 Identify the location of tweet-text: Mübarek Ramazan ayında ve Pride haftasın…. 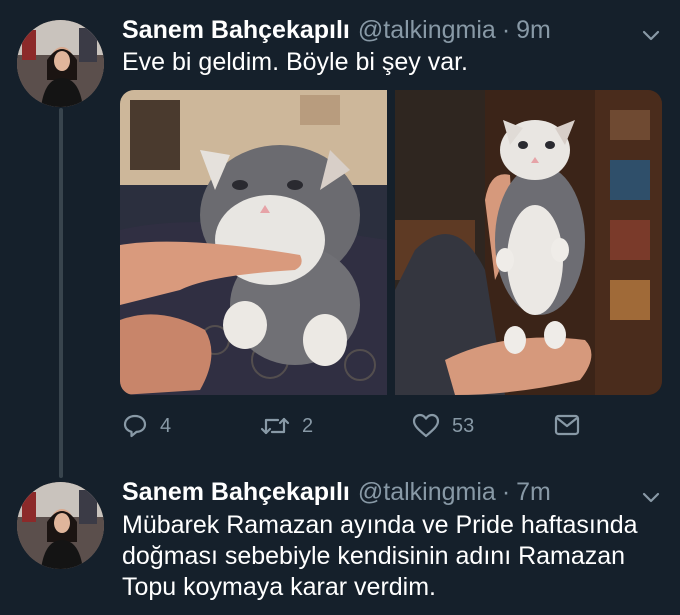
(380, 556).